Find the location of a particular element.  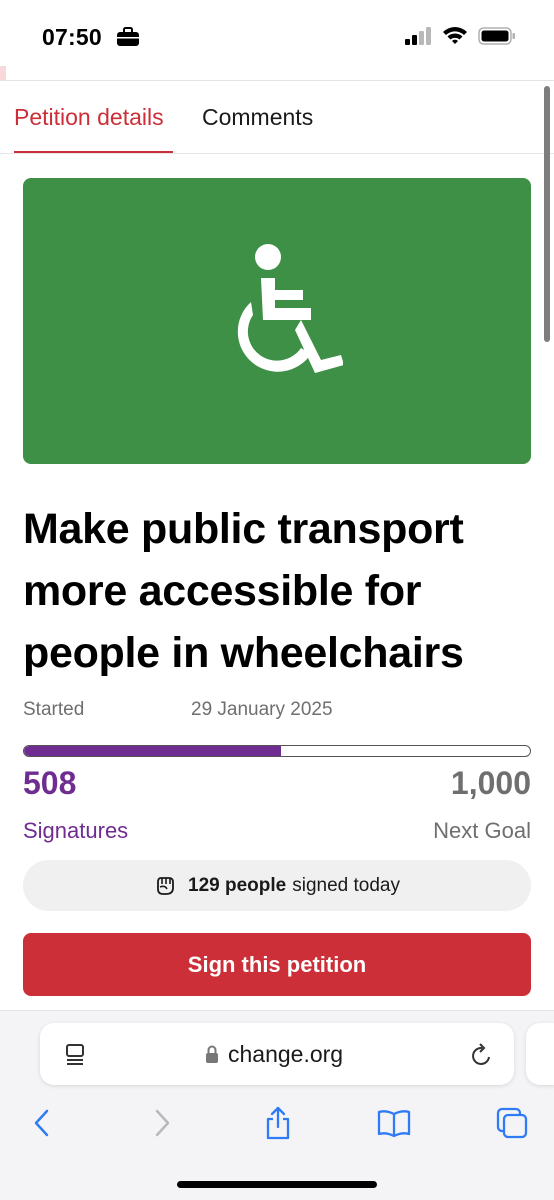

back-icon is located at coordinates (42, 1123).